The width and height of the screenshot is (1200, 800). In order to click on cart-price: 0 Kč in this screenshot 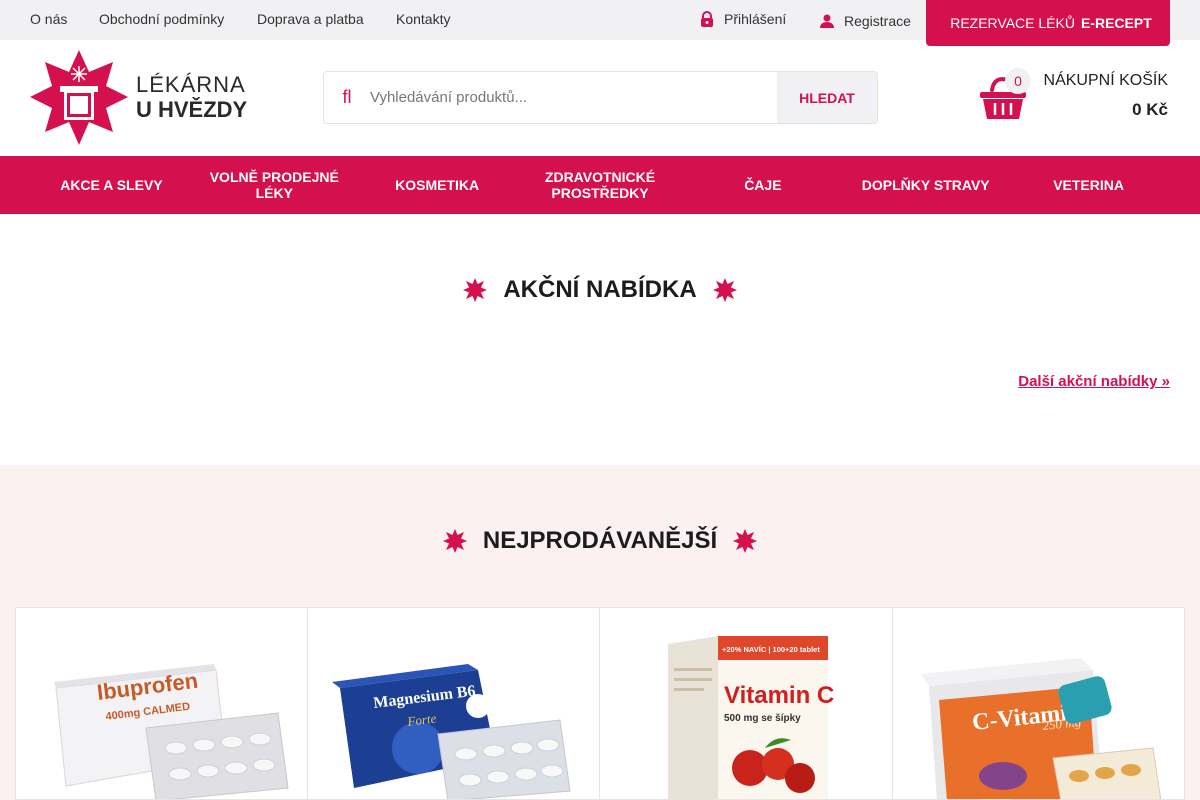, I will do `click(1150, 109)`.